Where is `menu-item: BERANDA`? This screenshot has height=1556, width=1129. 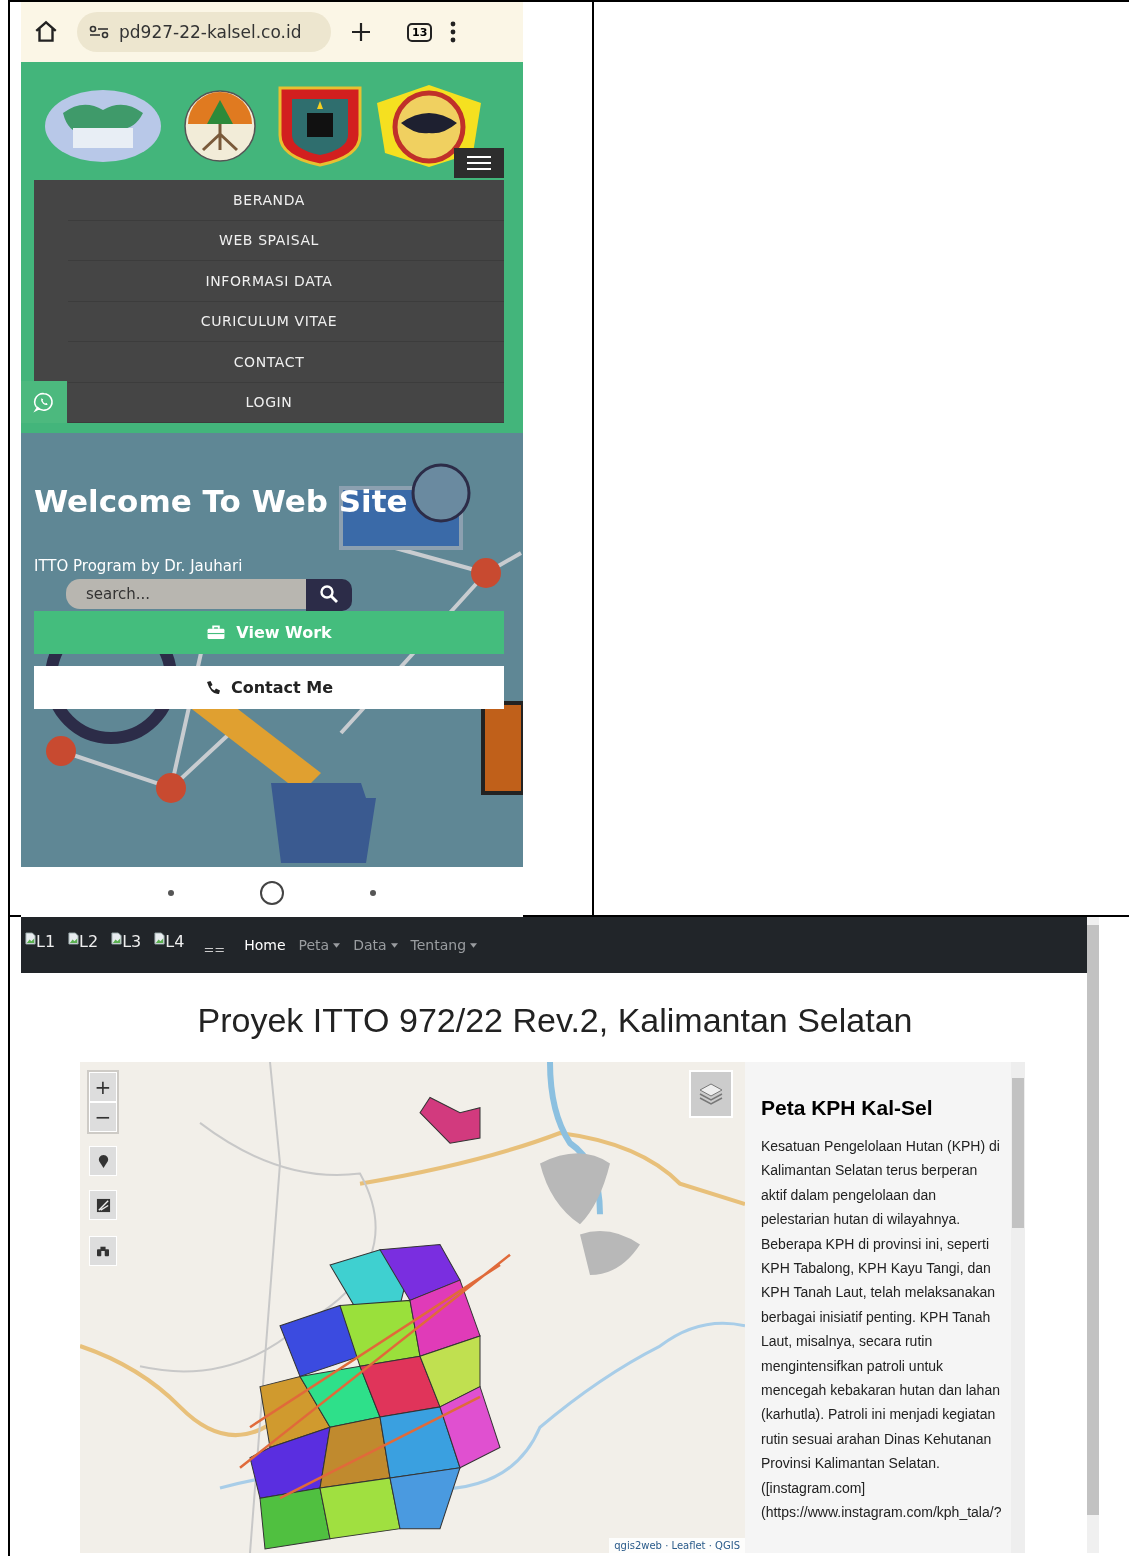 menu-item: BERANDA is located at coordinates (286, 200).